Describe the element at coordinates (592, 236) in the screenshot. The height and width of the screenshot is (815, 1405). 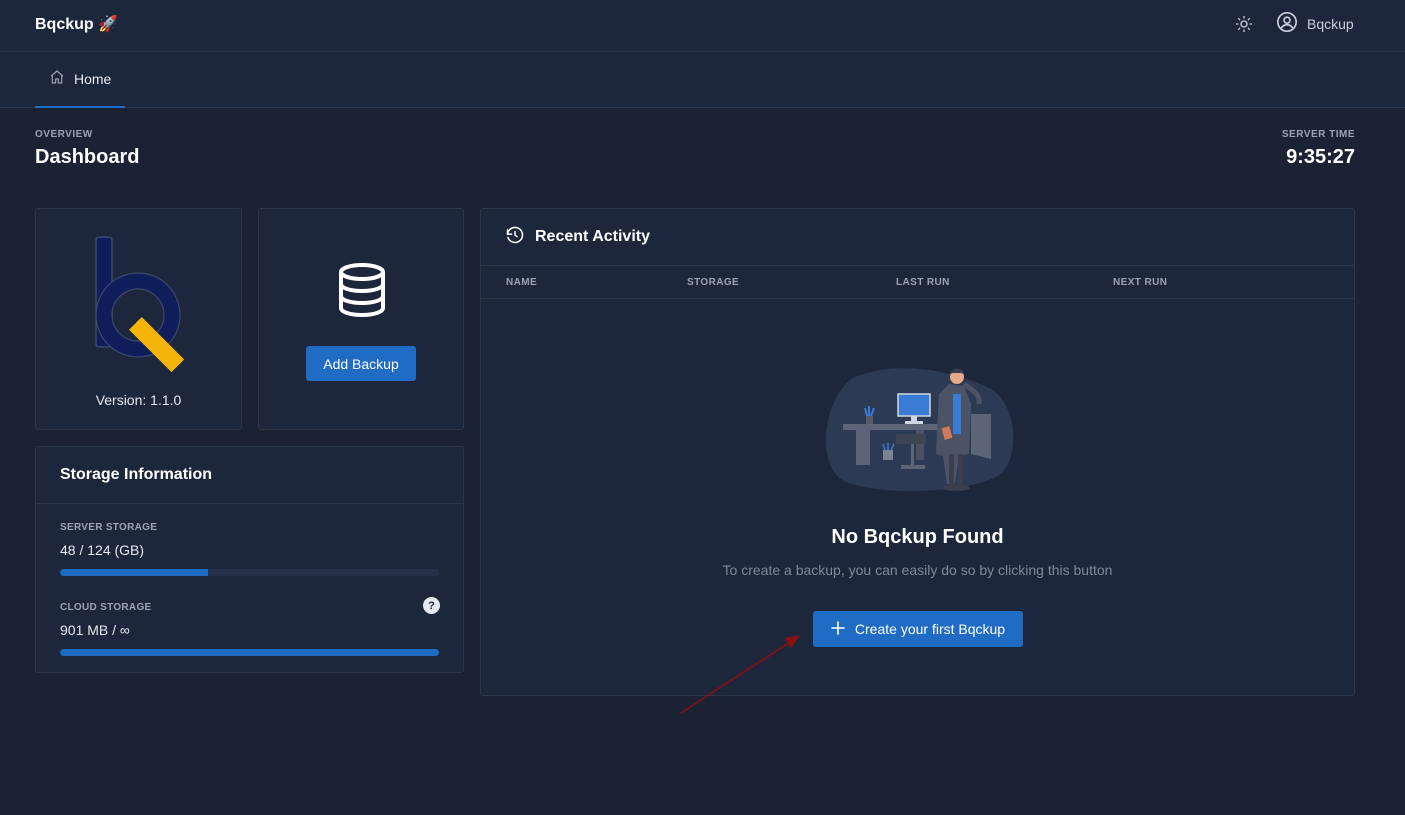
I see `activity-title: Recent Activity` at that location.